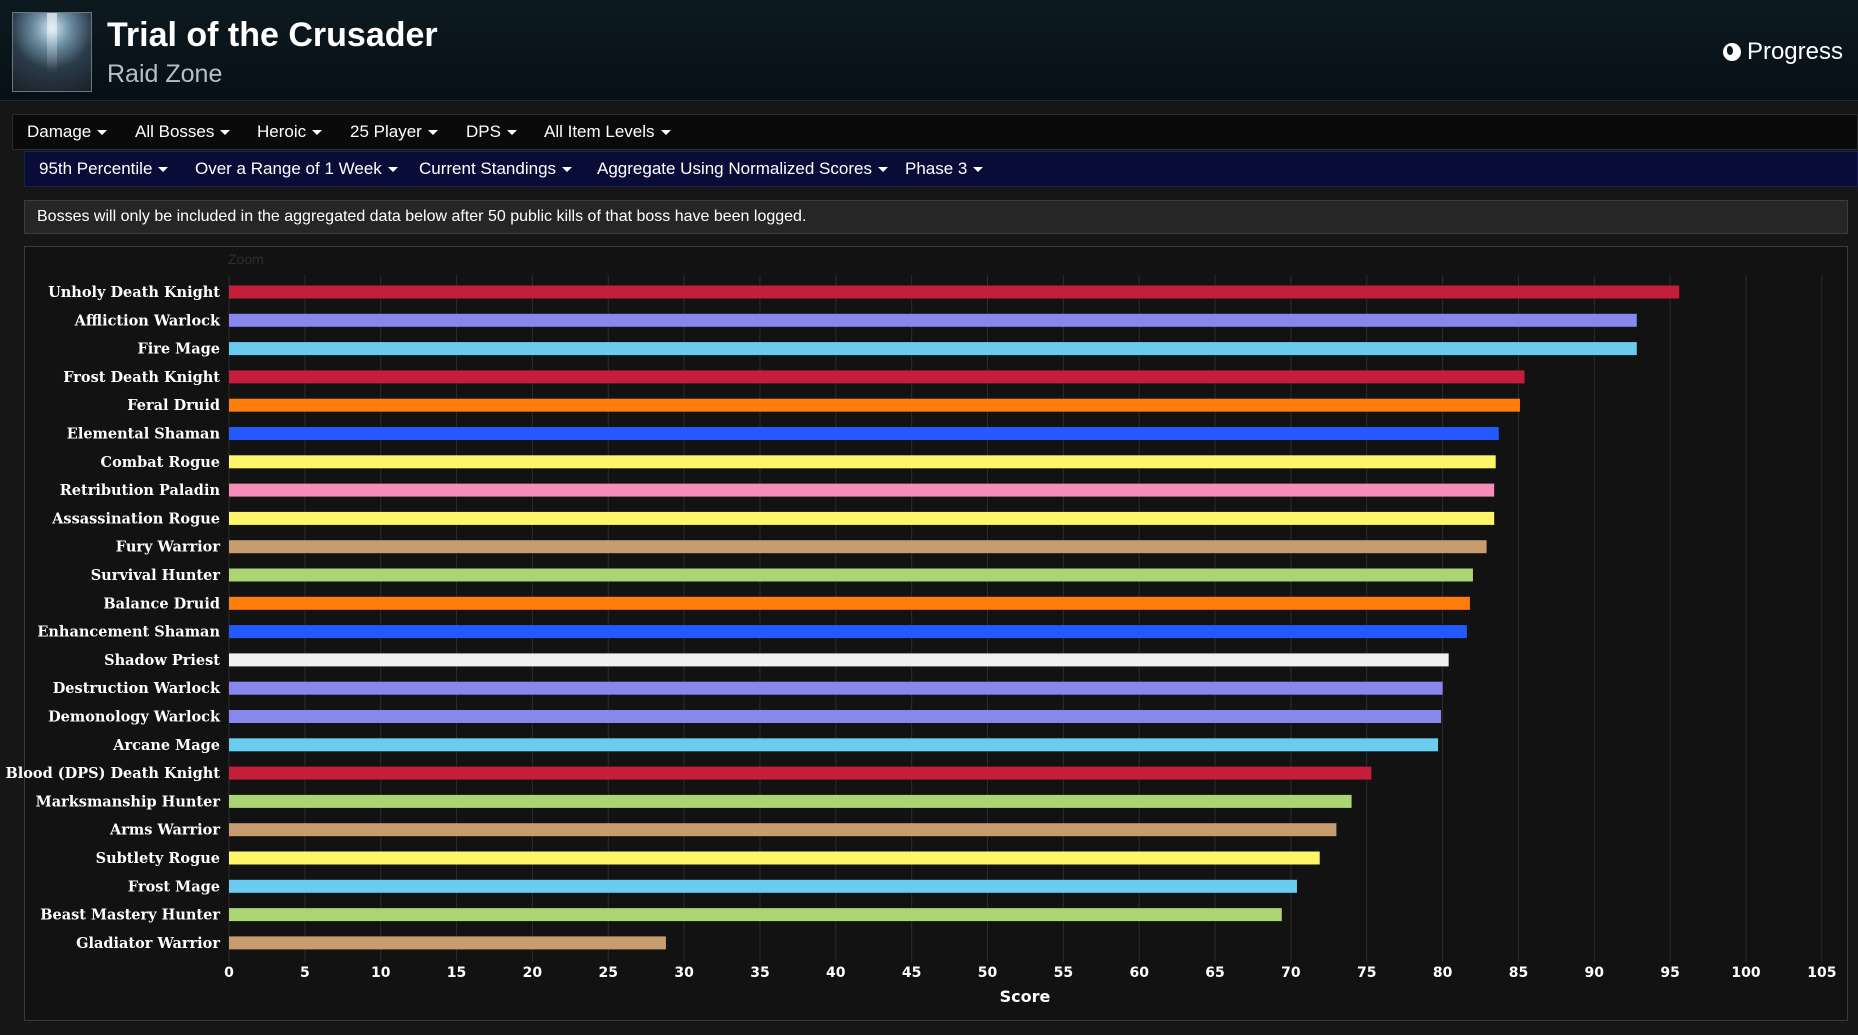 This screenshot has width=1858, height=1035. I want to click on category-label: Shadow Priest, so click(162, 660).